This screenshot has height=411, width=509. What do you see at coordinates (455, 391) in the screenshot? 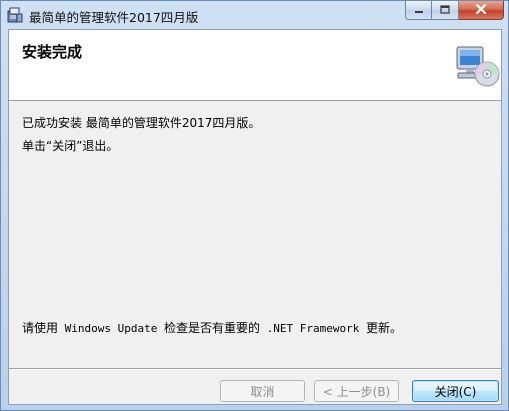
I see `close-button: 关闭(C)` at bounding box center [455, 391].